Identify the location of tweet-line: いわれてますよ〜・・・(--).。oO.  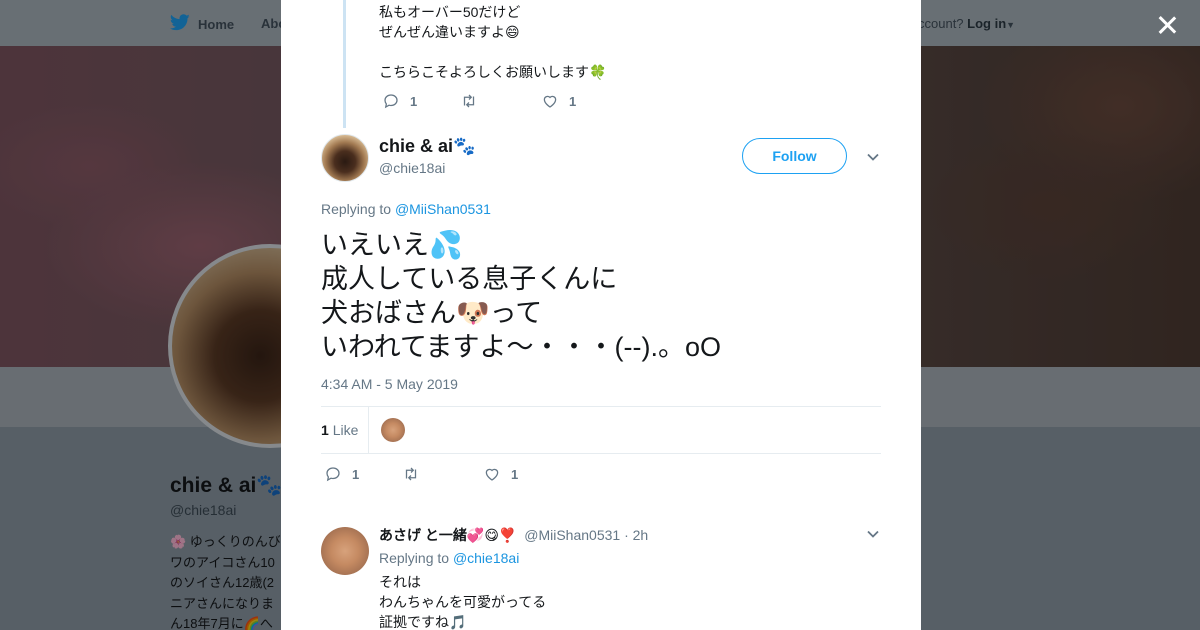
(521, 347).